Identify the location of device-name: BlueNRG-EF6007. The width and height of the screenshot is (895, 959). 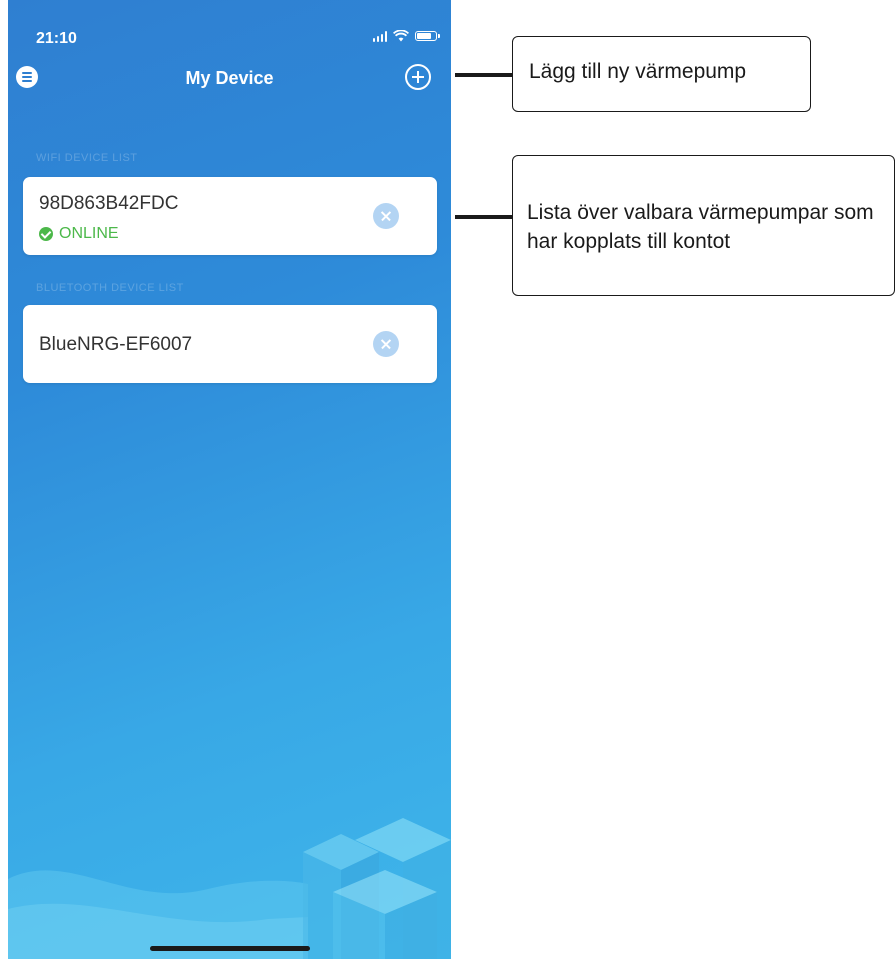
(116, 344).